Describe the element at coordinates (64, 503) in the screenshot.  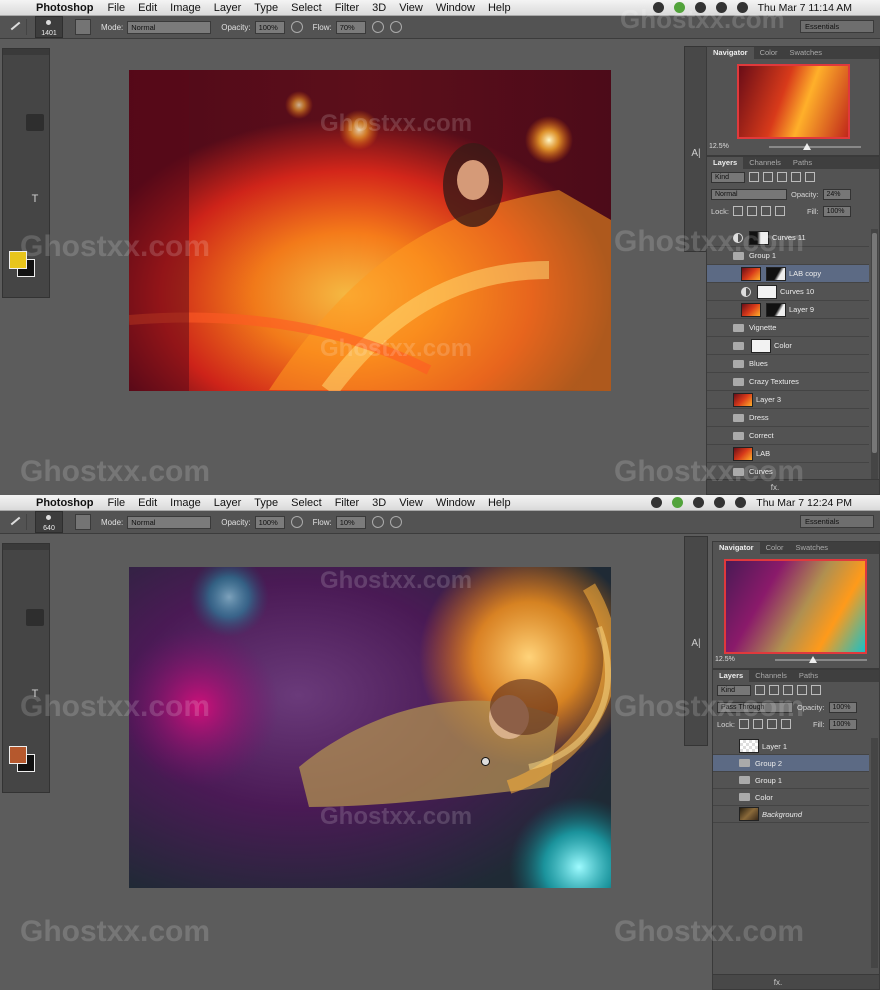
I see `app-menu: Photoshop` at that location.